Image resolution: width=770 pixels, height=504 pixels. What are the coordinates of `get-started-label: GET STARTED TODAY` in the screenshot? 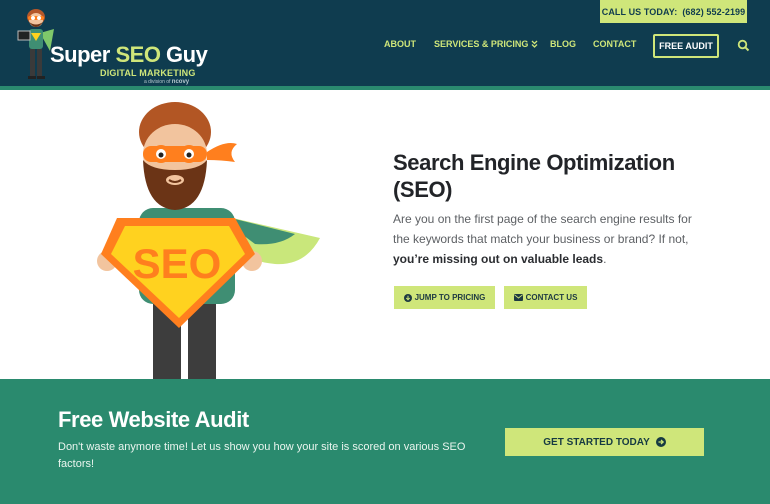 It's located at (596, 442).